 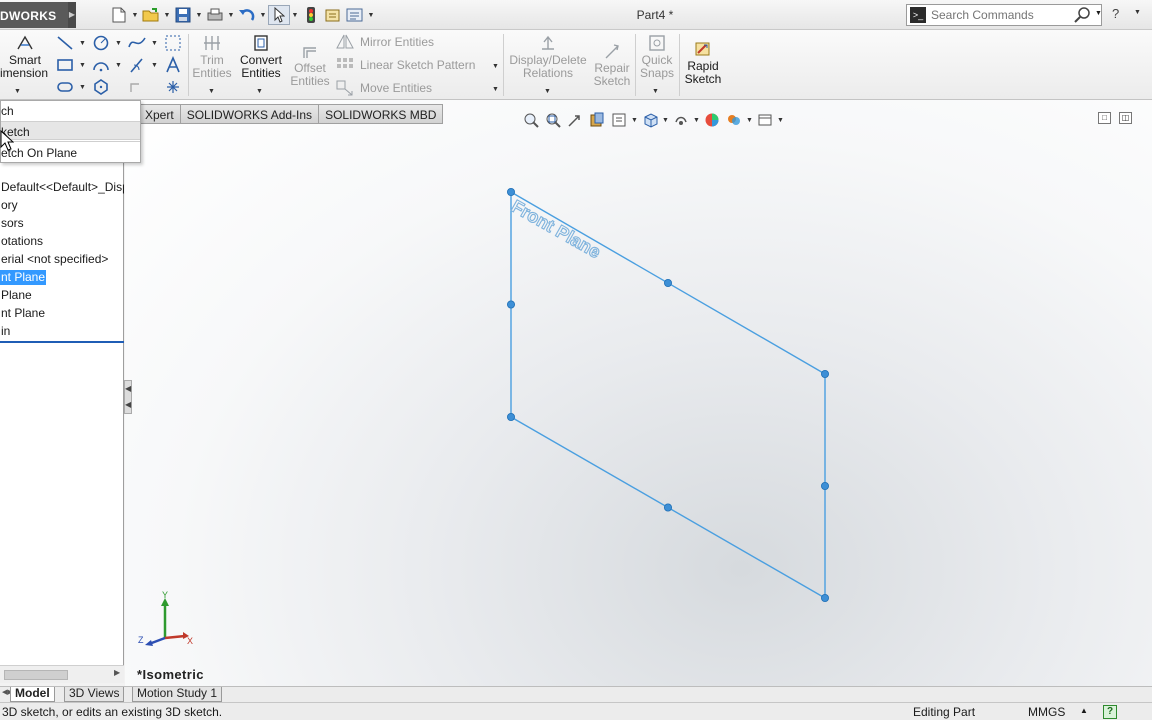 I want to click on move-entities-button: Move Entities, so click(x=384, y=88).